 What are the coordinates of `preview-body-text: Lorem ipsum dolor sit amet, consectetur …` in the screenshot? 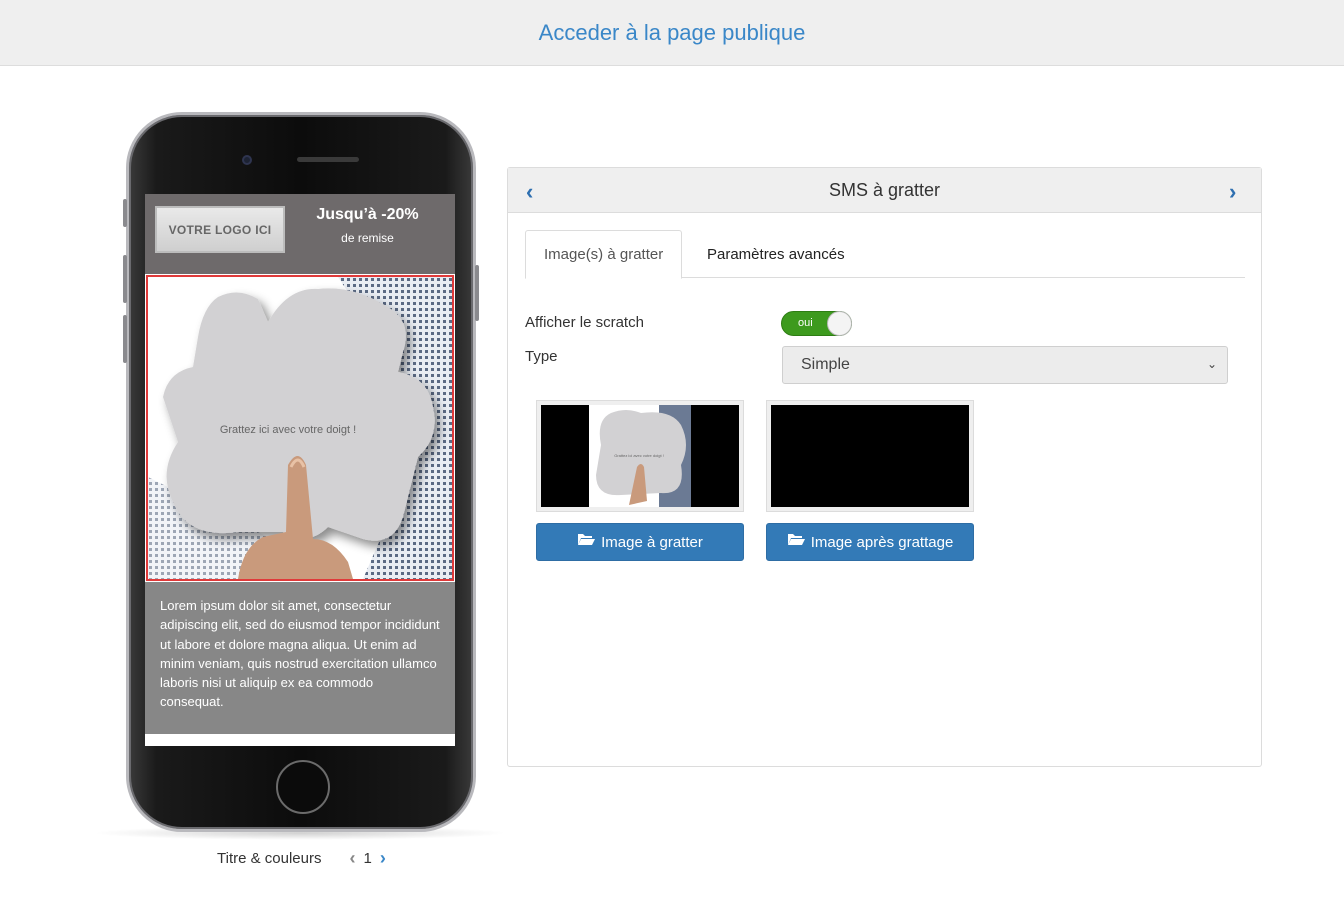 It's located at (300, 658).